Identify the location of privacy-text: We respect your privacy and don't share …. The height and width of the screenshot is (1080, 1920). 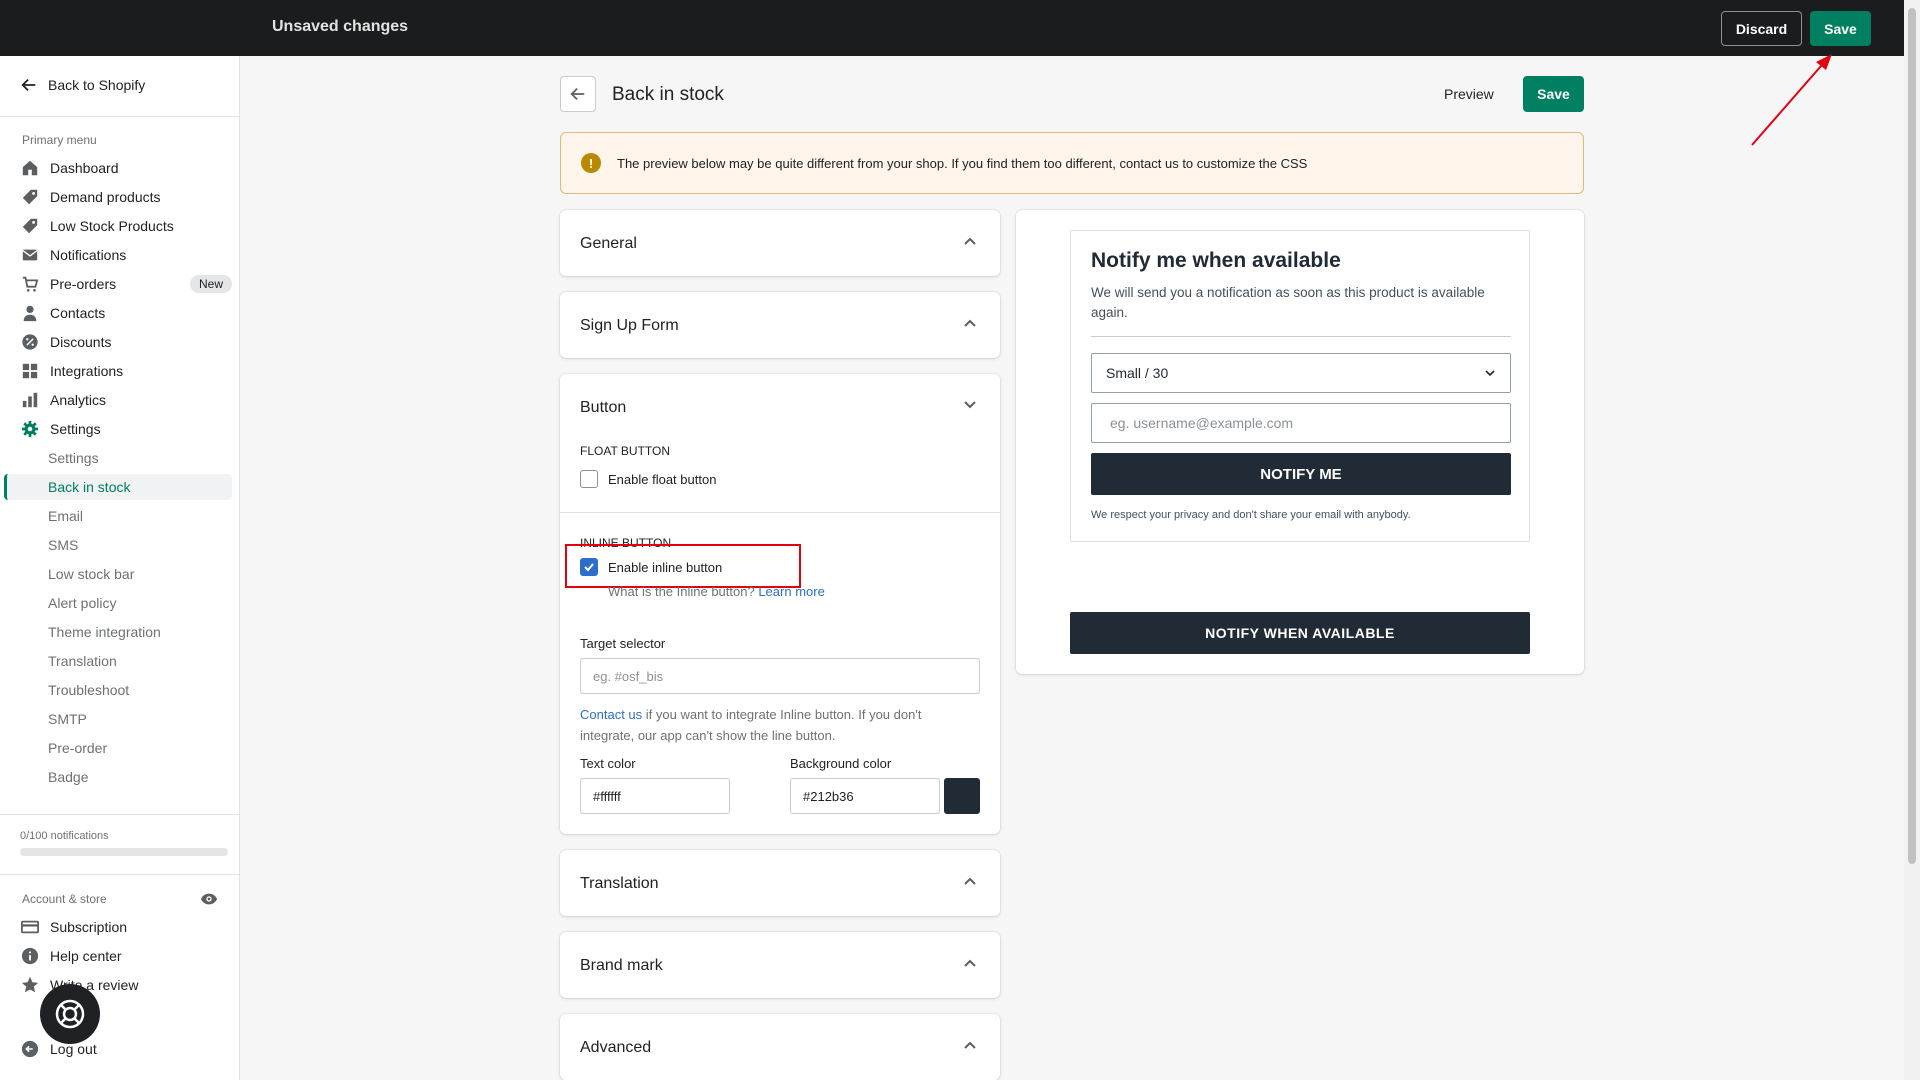
(1251, 515).